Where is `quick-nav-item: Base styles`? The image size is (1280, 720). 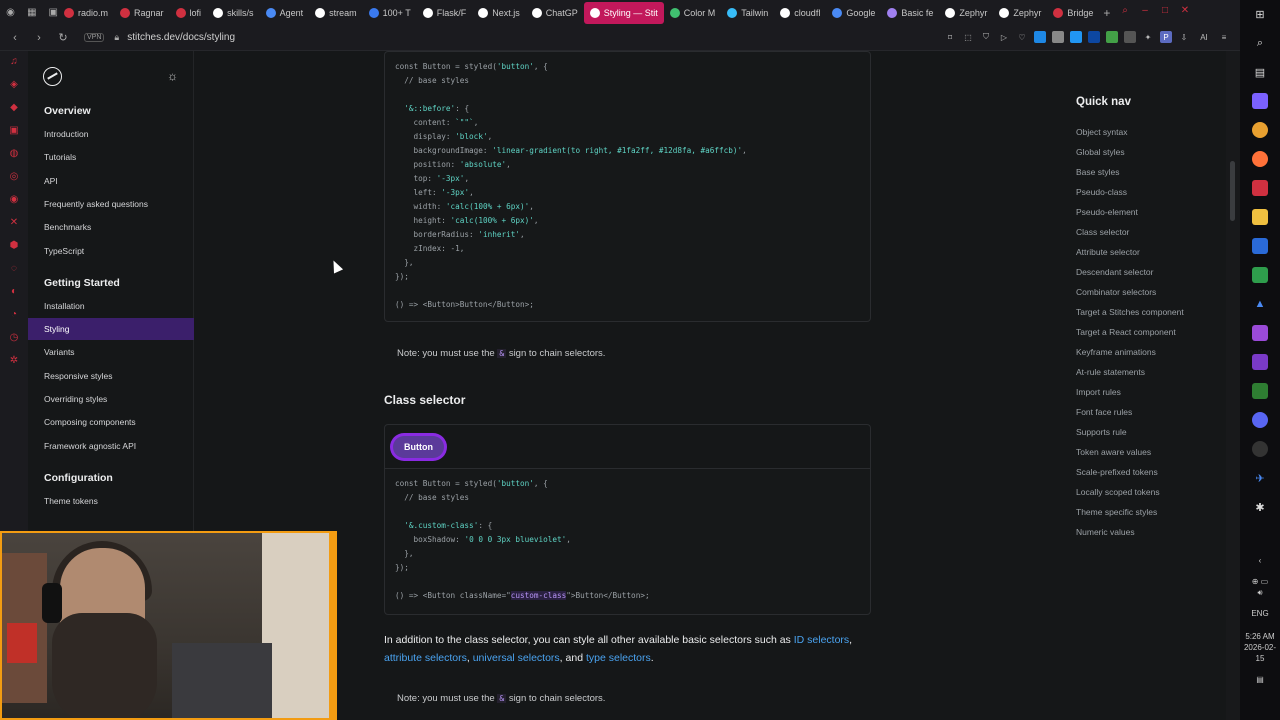
quick-nav-item: Base styles is located at coordinates (1097, 172).